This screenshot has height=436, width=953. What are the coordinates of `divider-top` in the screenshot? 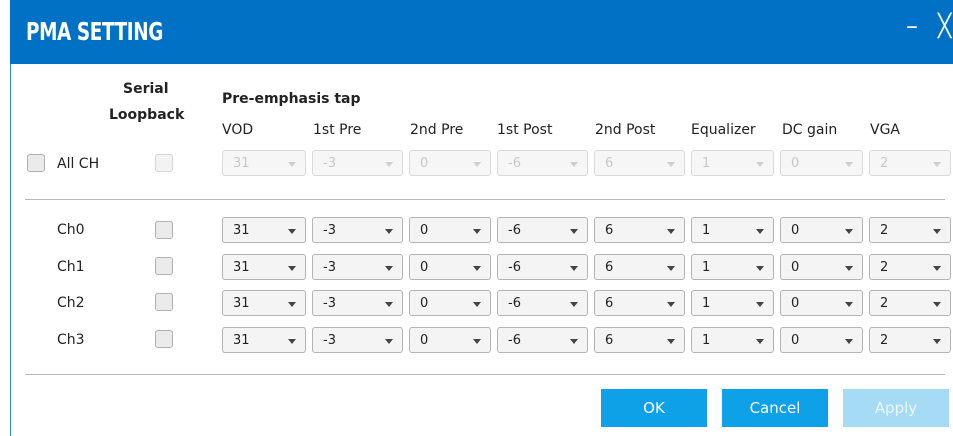 It's located at (485, 199).